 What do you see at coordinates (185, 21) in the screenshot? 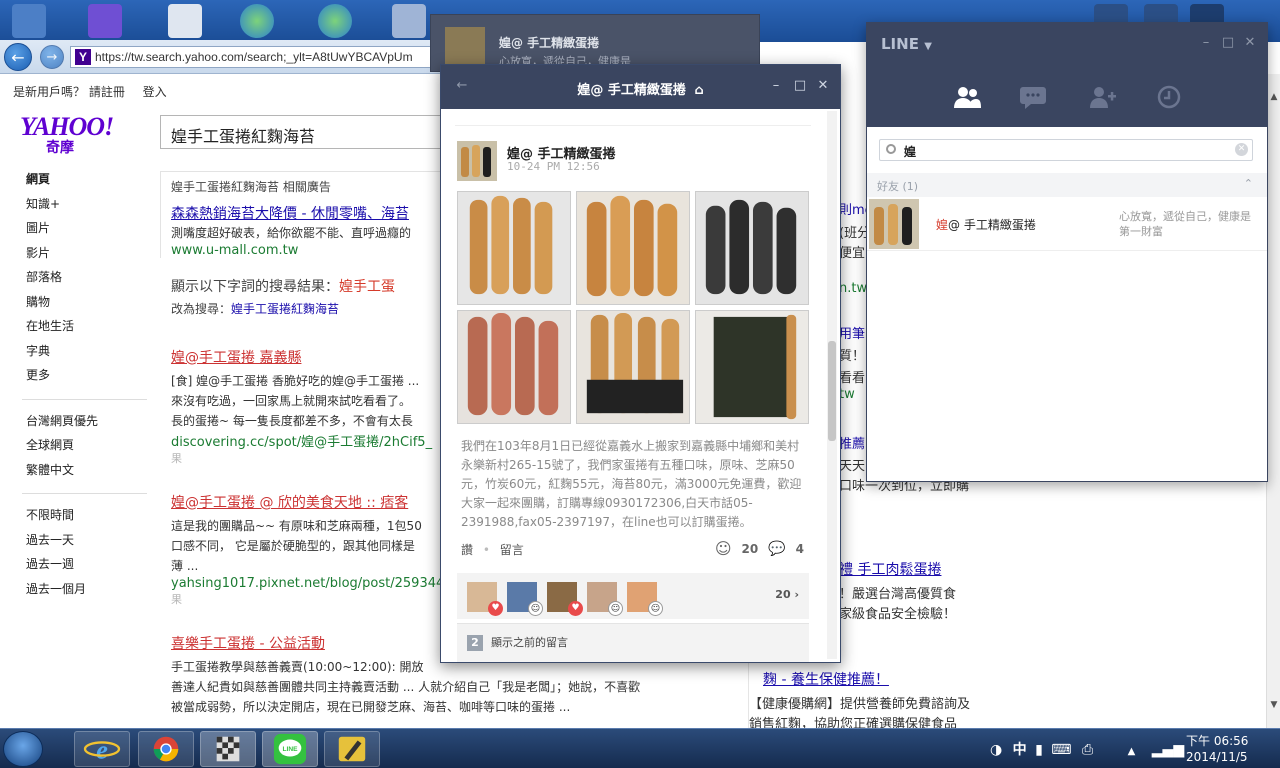
I see `document-desktop-icon` at bounding box center [185, 21].